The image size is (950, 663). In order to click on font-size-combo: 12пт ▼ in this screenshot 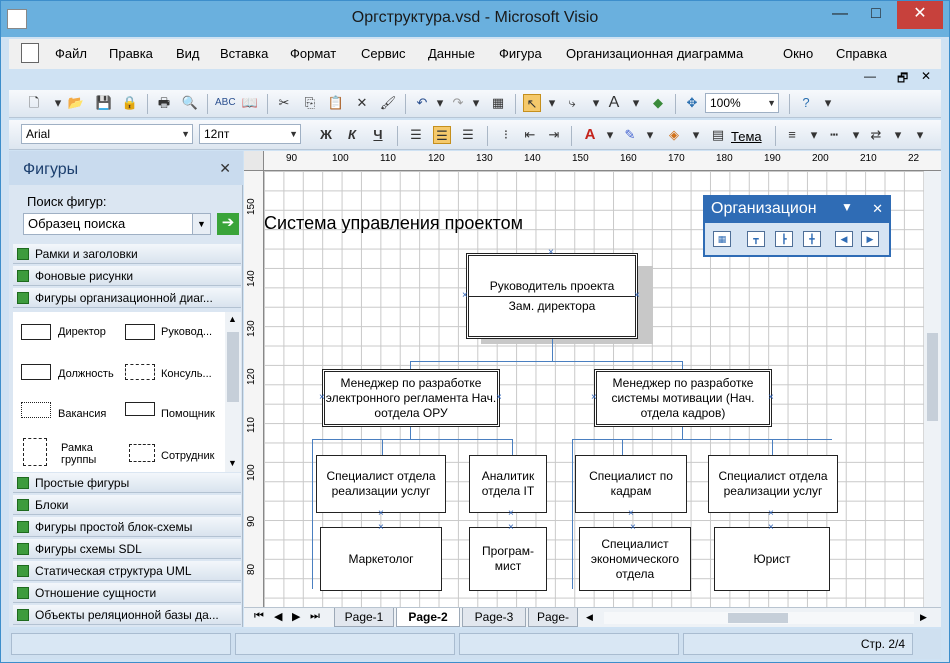, I will do `click(250, 134)`.